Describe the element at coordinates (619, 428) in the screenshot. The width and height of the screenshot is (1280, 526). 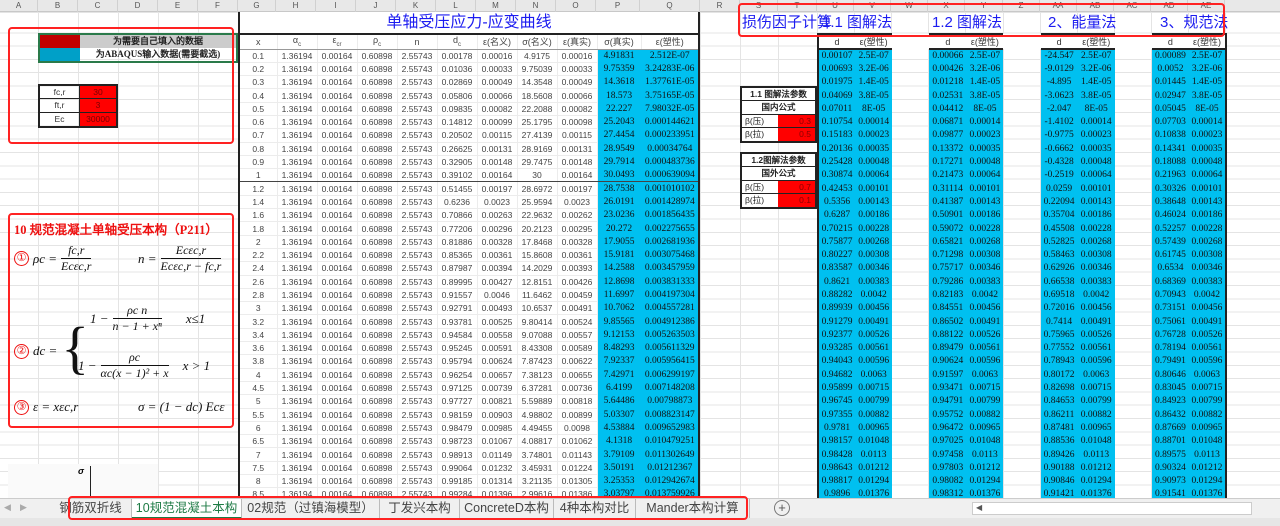
I see `table-cell: 4.53884` at that location.